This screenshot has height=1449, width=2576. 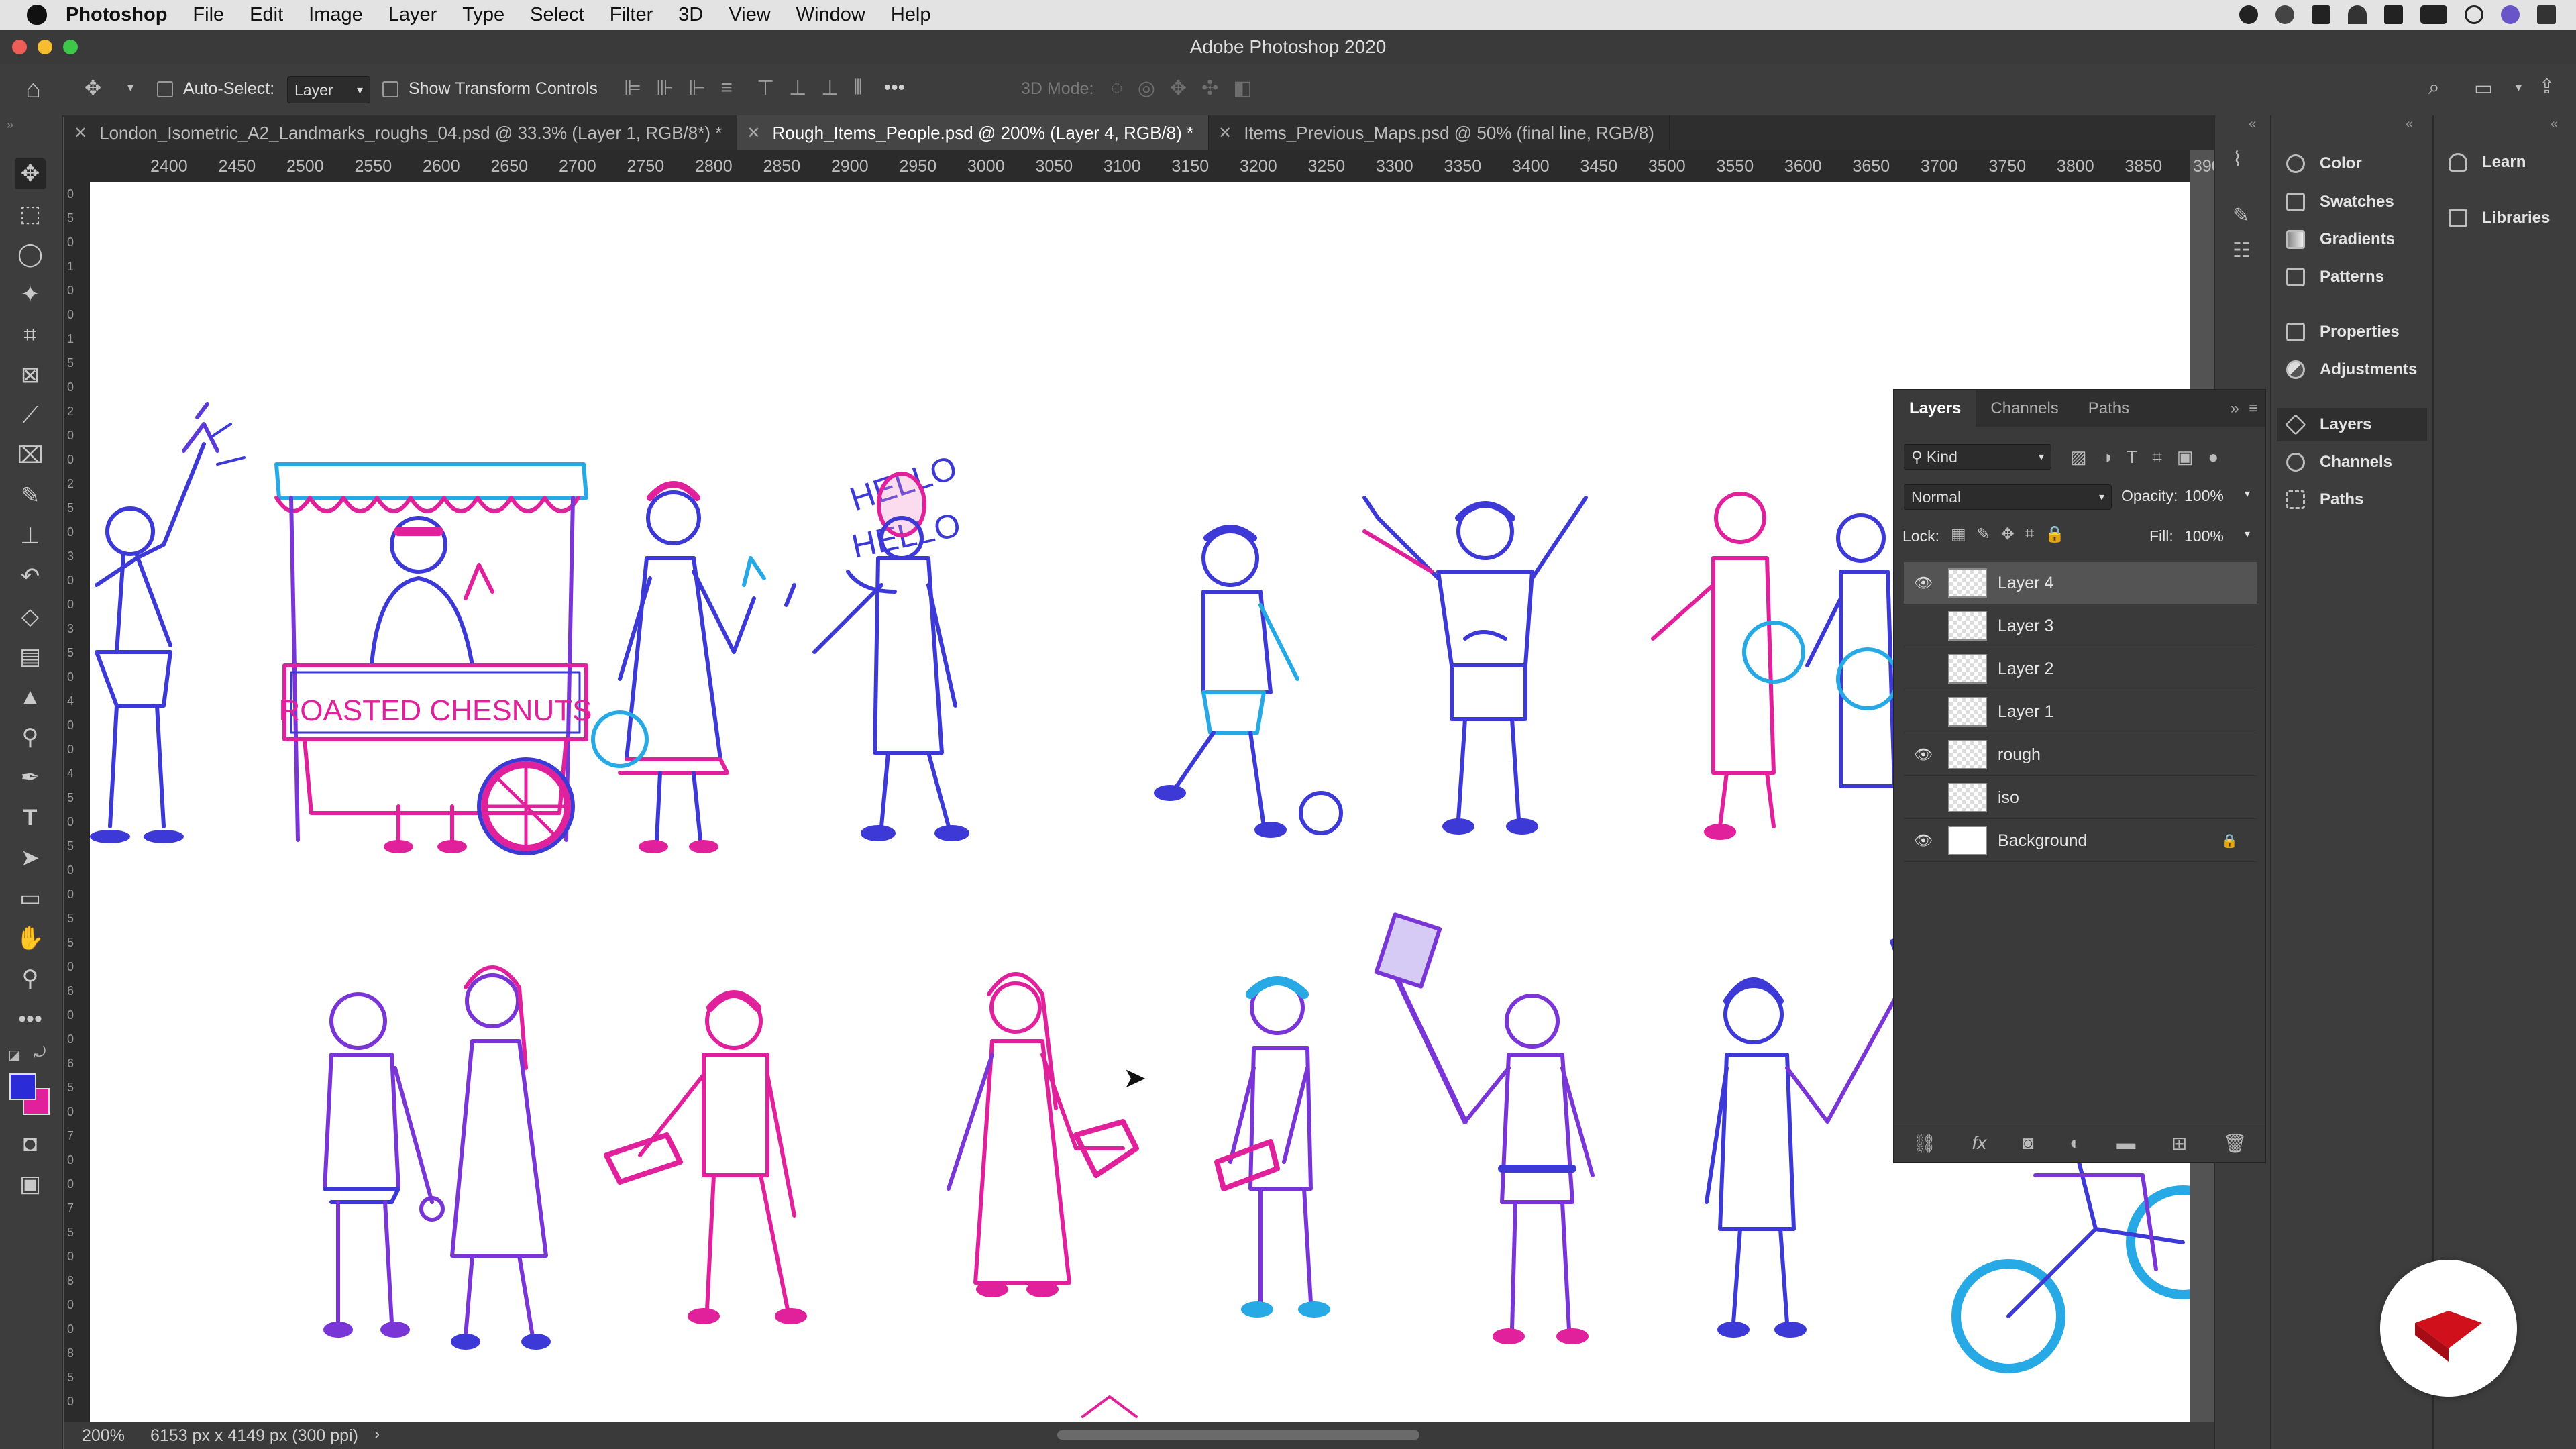 What do you see at coordinates (266, 15) in the screenshot?
I see `menu-edit: Edit` at bounding box center [266, 15].